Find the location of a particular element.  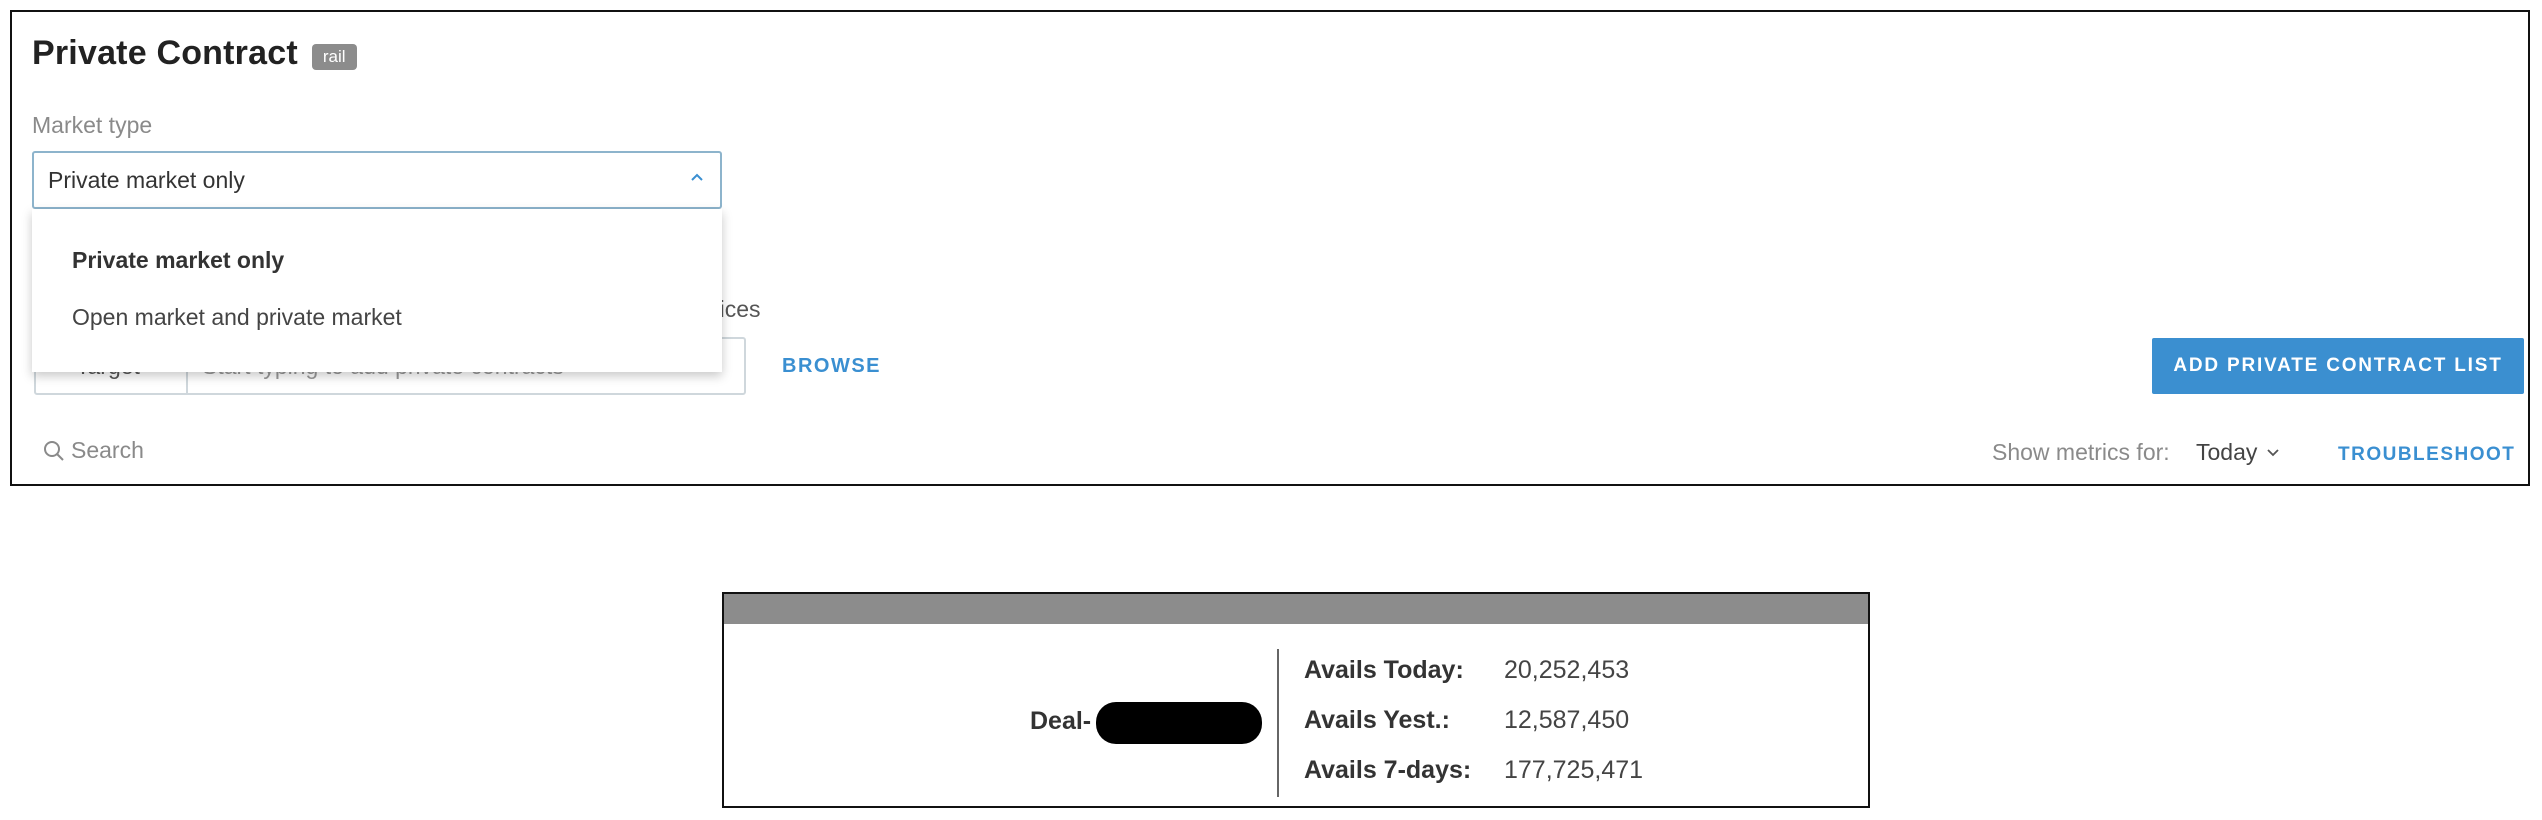

metrics-label: Show metrics for: is located at coordinates (2081, 452).